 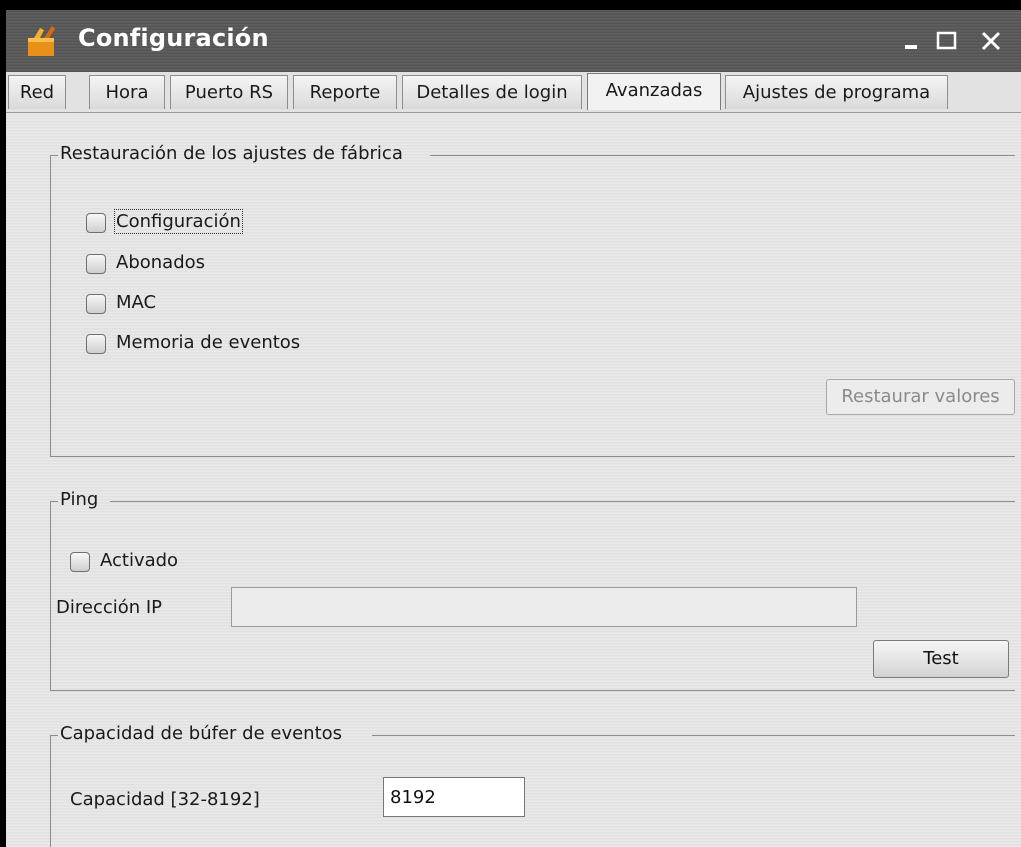 What do you see at coordinates (532, 456) in the screenshot?
I see `factory-reset-border-bottom` at bounding box center [532, 456].